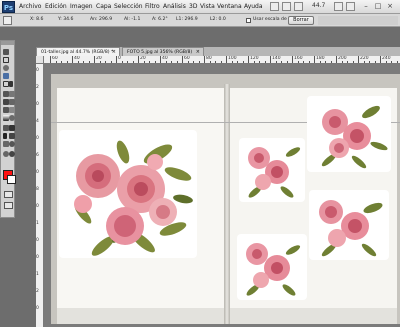  I want to click on maximize-icon: □, so click(378, 6).